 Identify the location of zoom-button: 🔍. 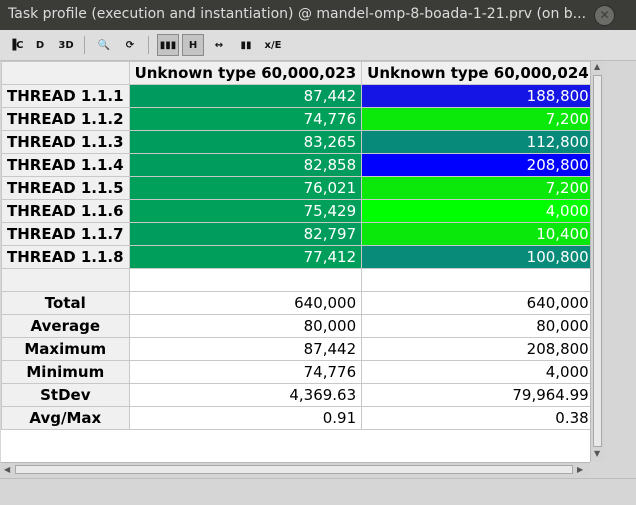
(104, 45).